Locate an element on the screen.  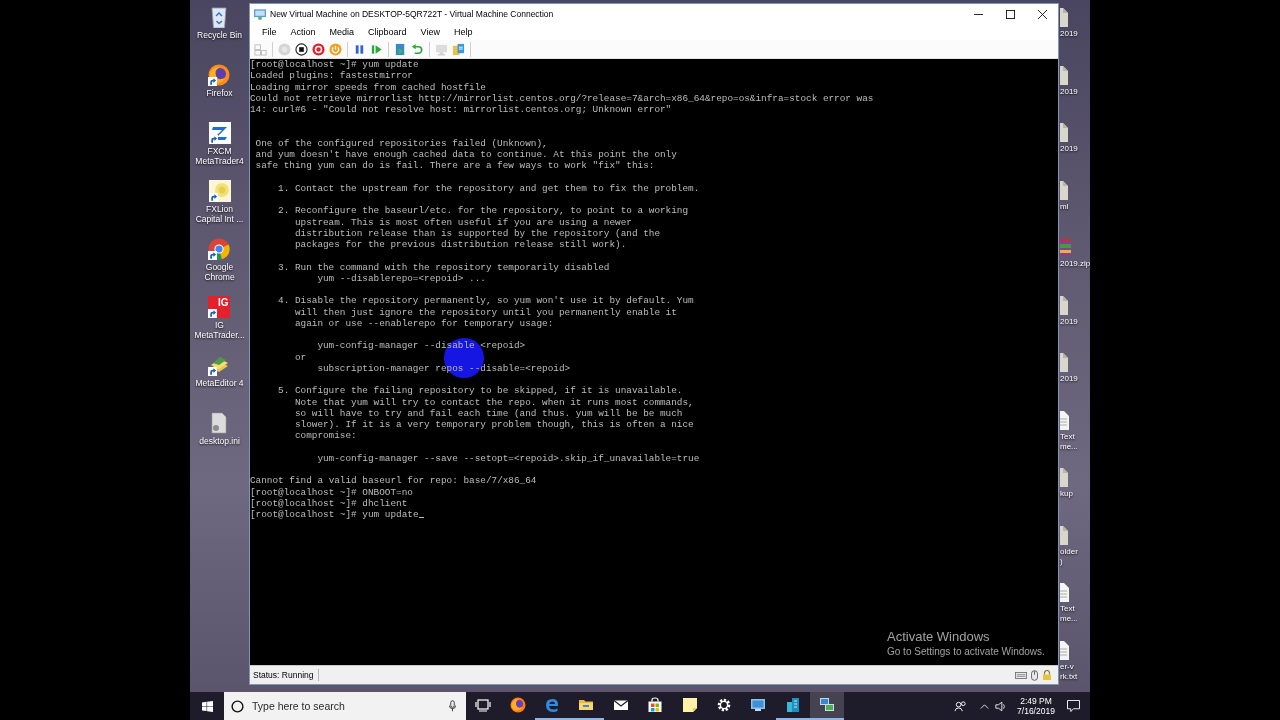
app-logo-icon: IG is located at coordinates (219, 307).